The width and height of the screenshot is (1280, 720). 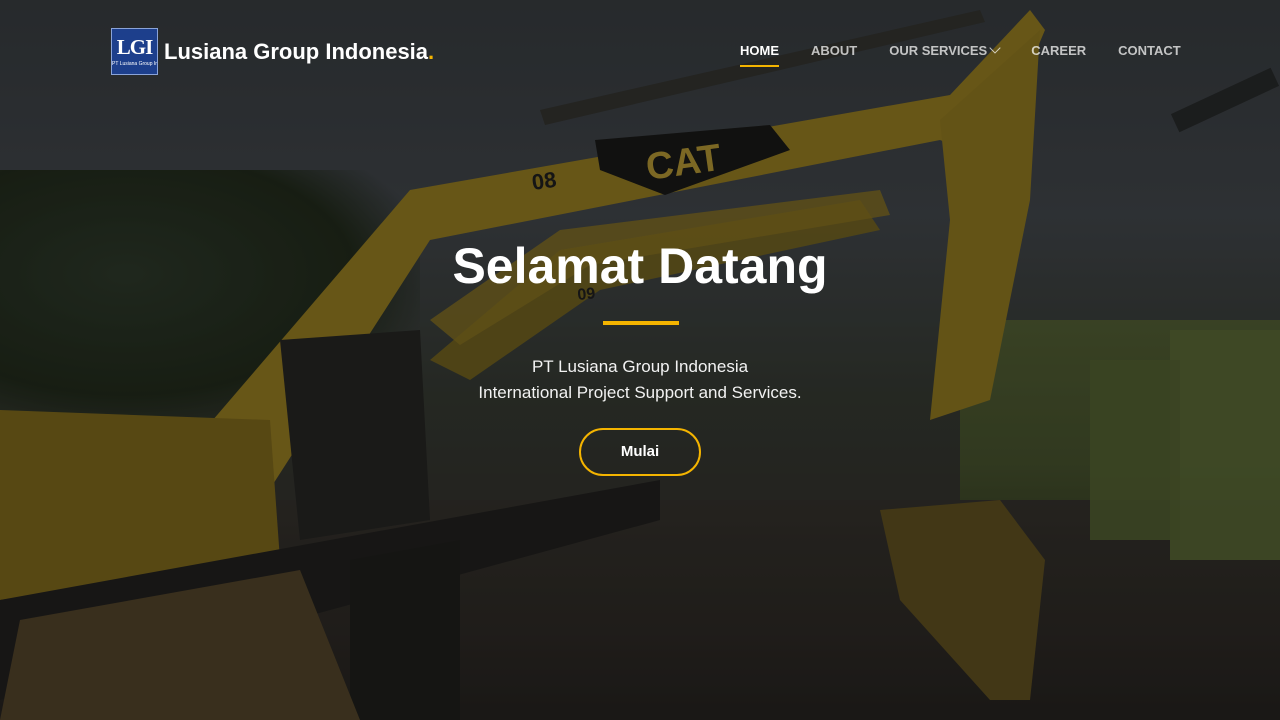 What do you see at coordinates (640, 366) in the screenshot?
I see `hero-subtitle-line-1: PT Lusiana Group Indonesia` at bounding box center [640, 366].